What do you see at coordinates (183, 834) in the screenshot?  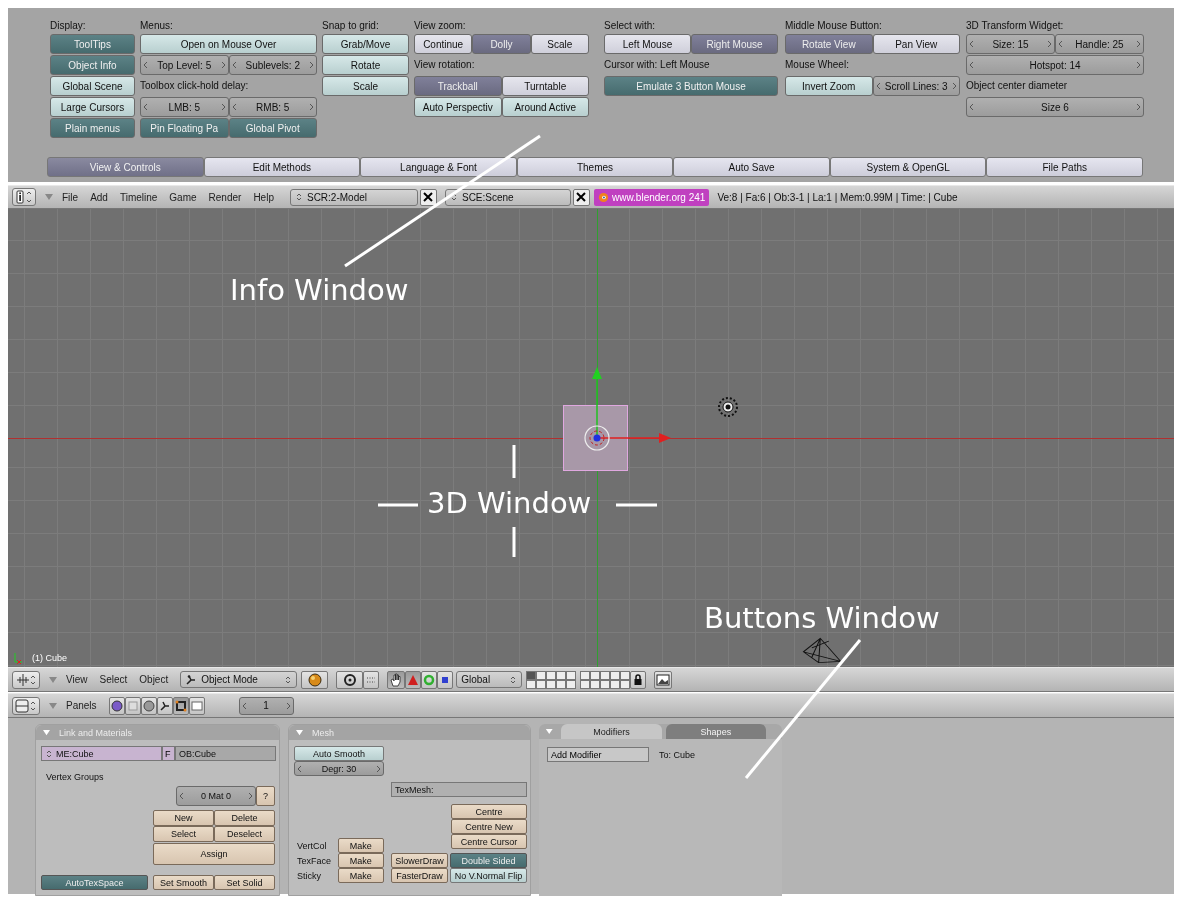 I see `material-button: Select` at bounding box center [183, 834].